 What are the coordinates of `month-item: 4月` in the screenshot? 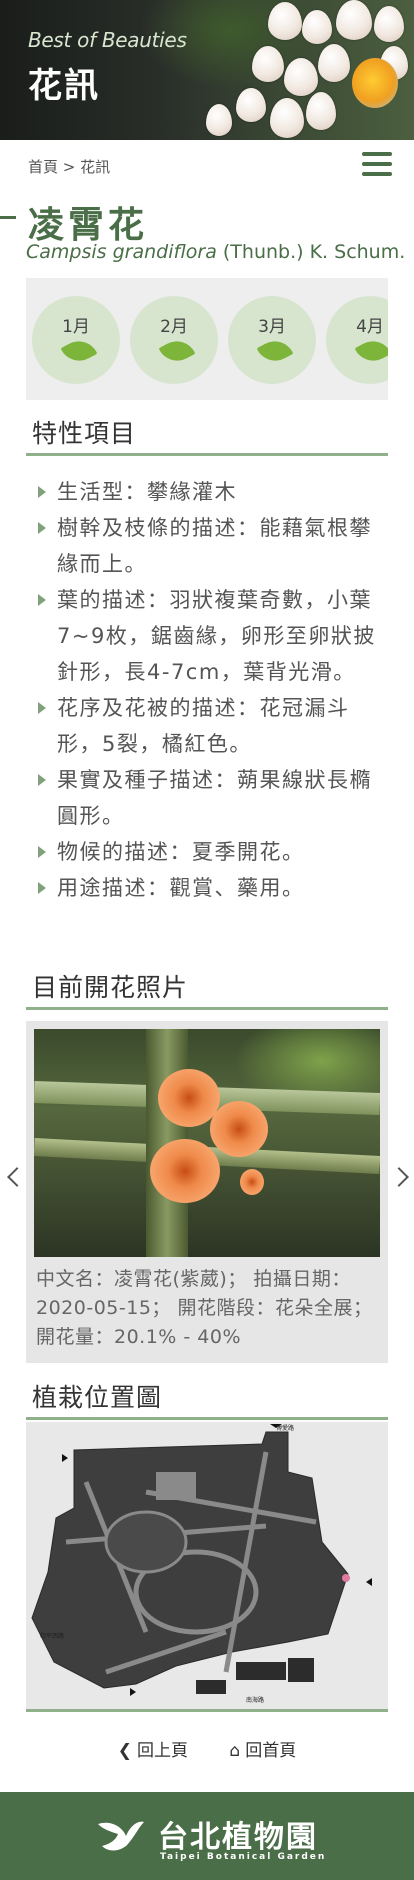 It's located at (357, 340).